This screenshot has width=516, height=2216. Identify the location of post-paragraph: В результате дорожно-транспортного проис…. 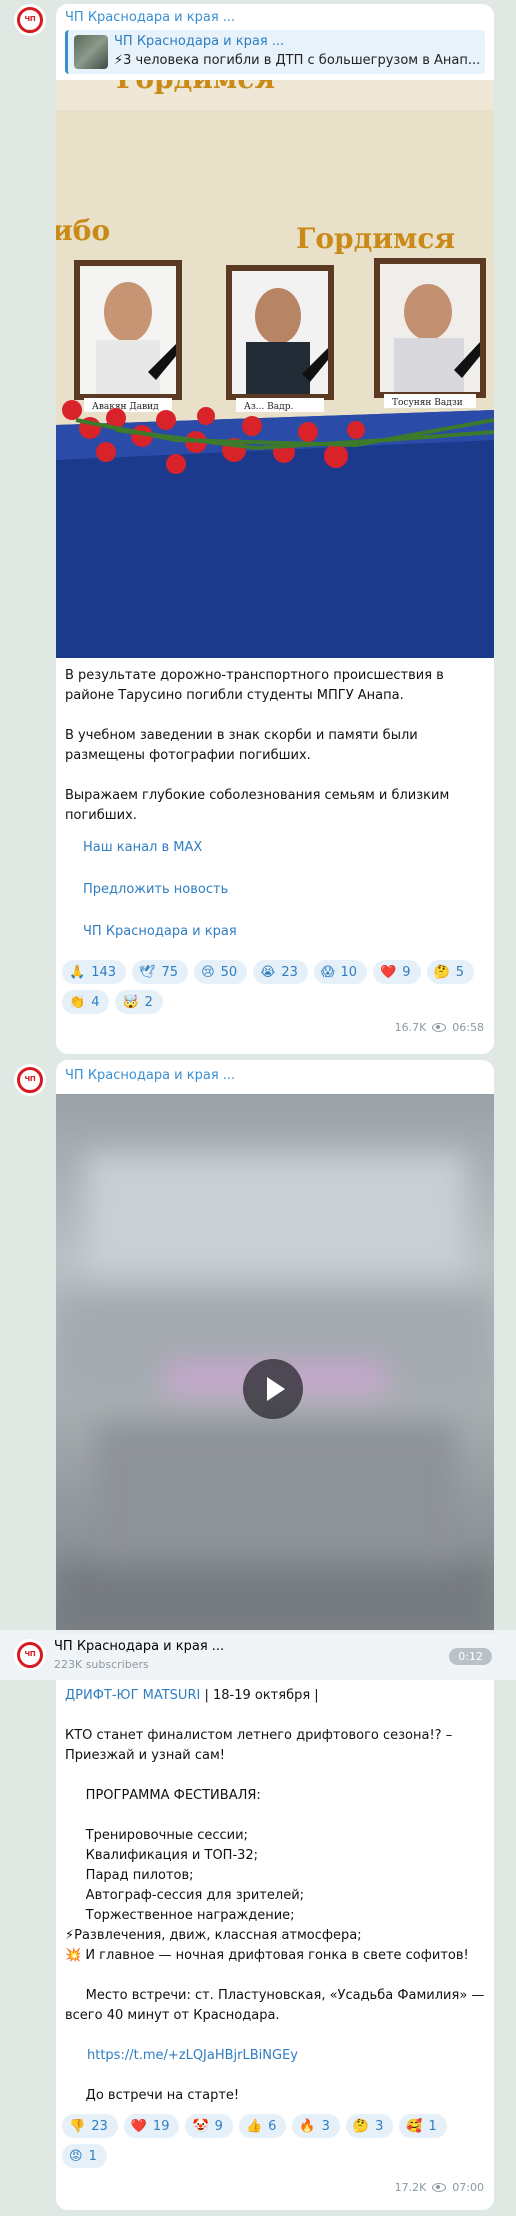
(254, 685).